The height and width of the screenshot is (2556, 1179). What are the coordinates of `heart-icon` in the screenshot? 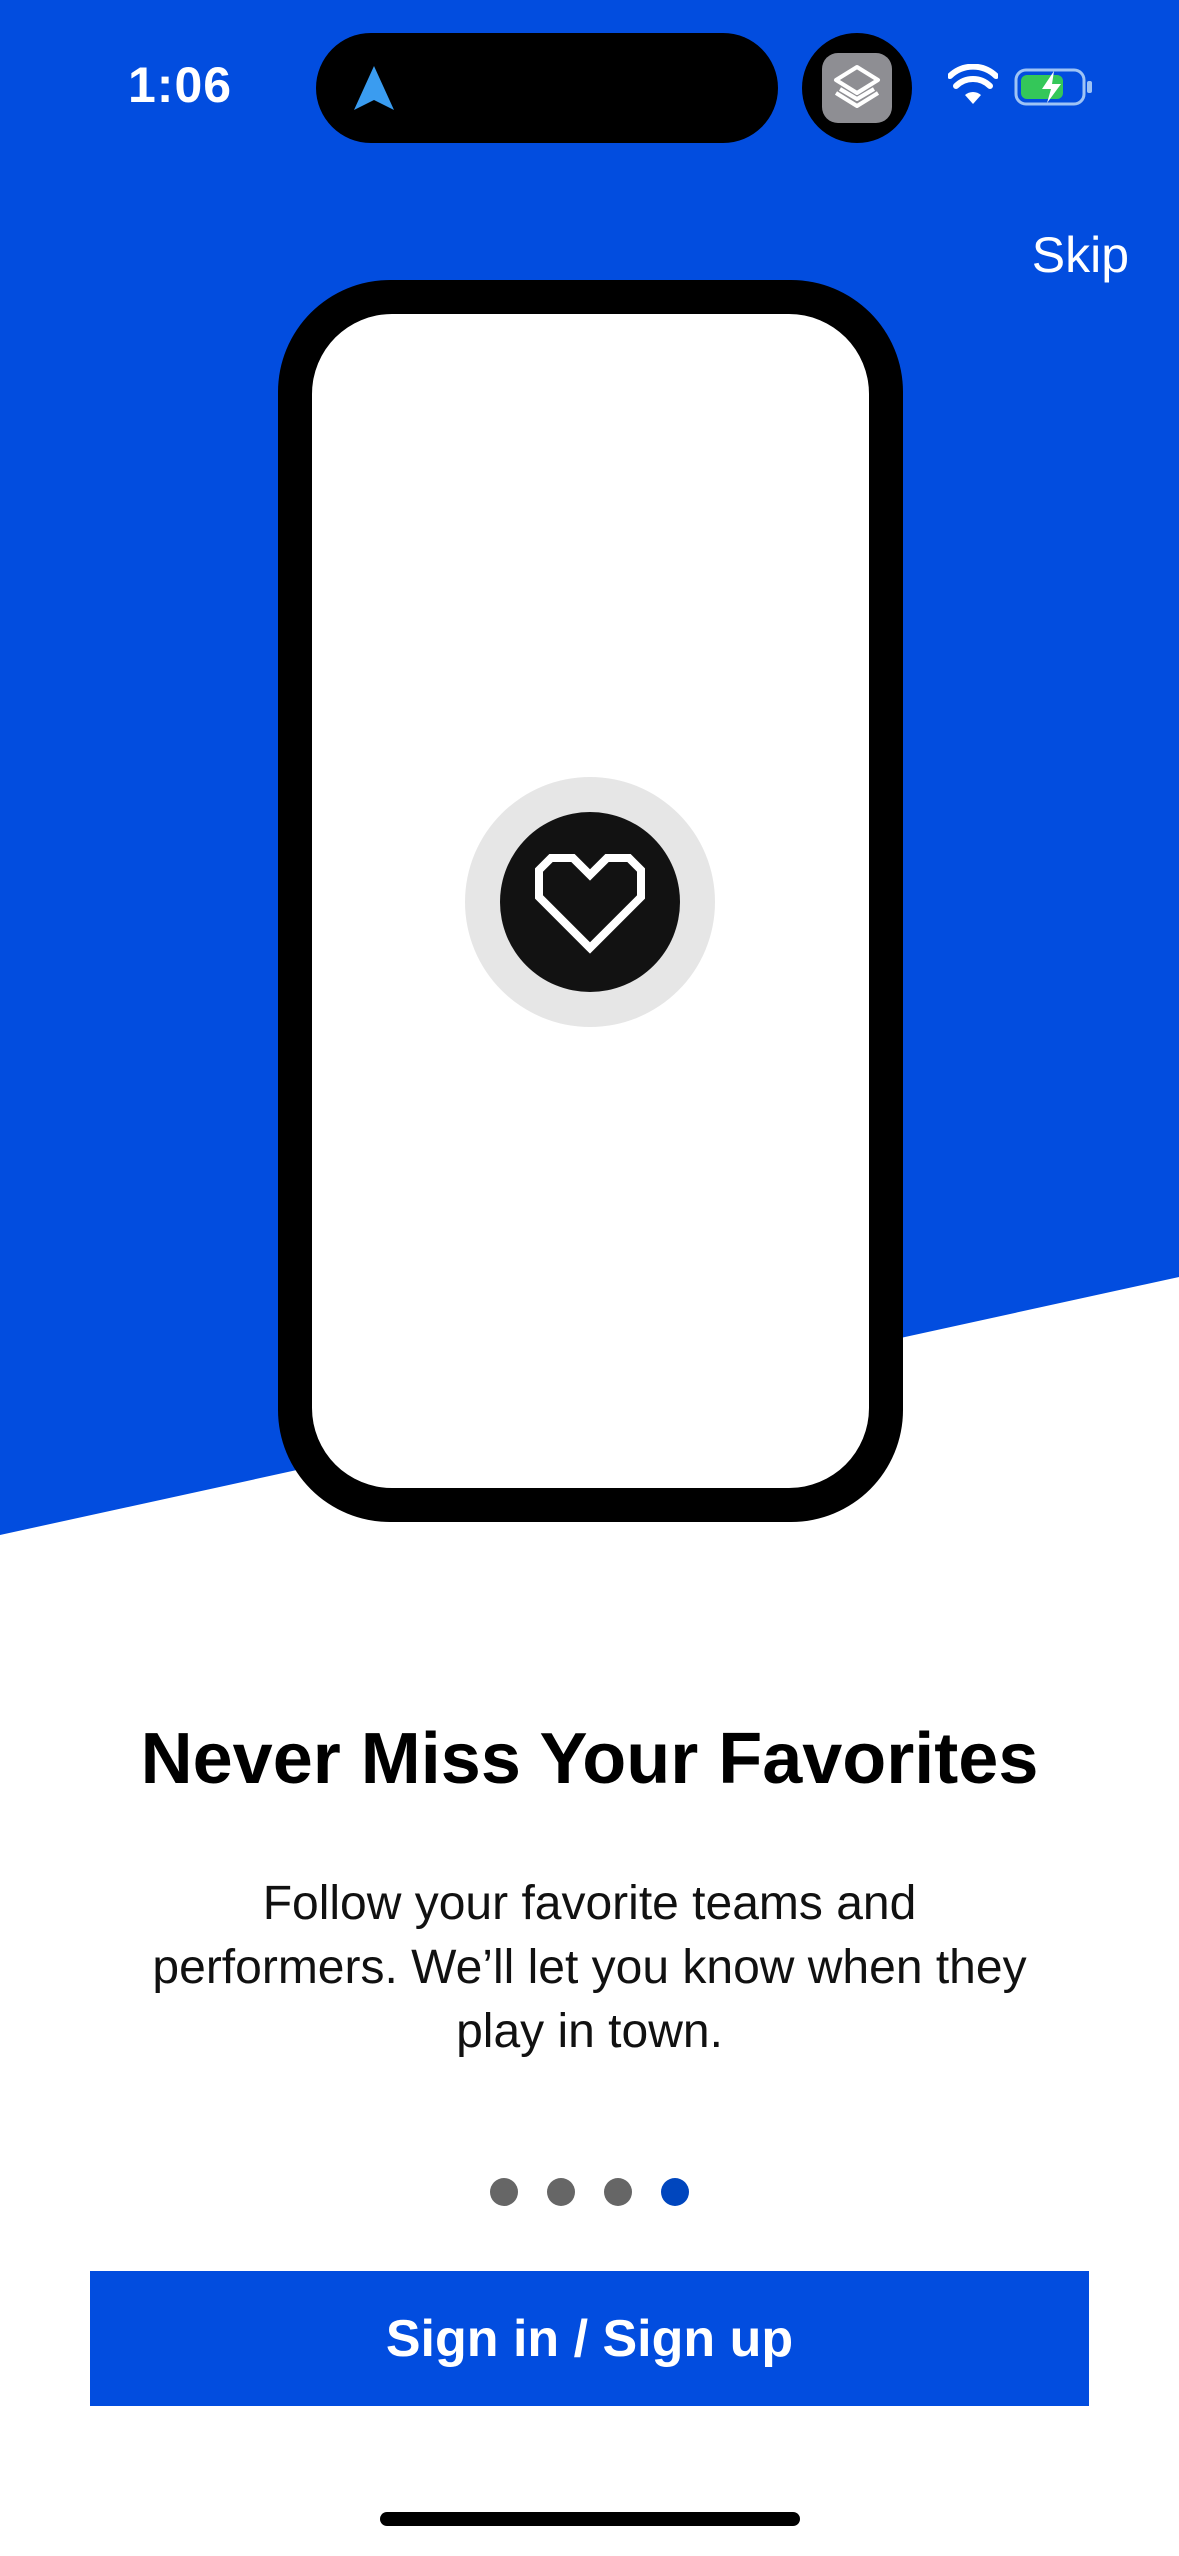 It's located at (590, 904).